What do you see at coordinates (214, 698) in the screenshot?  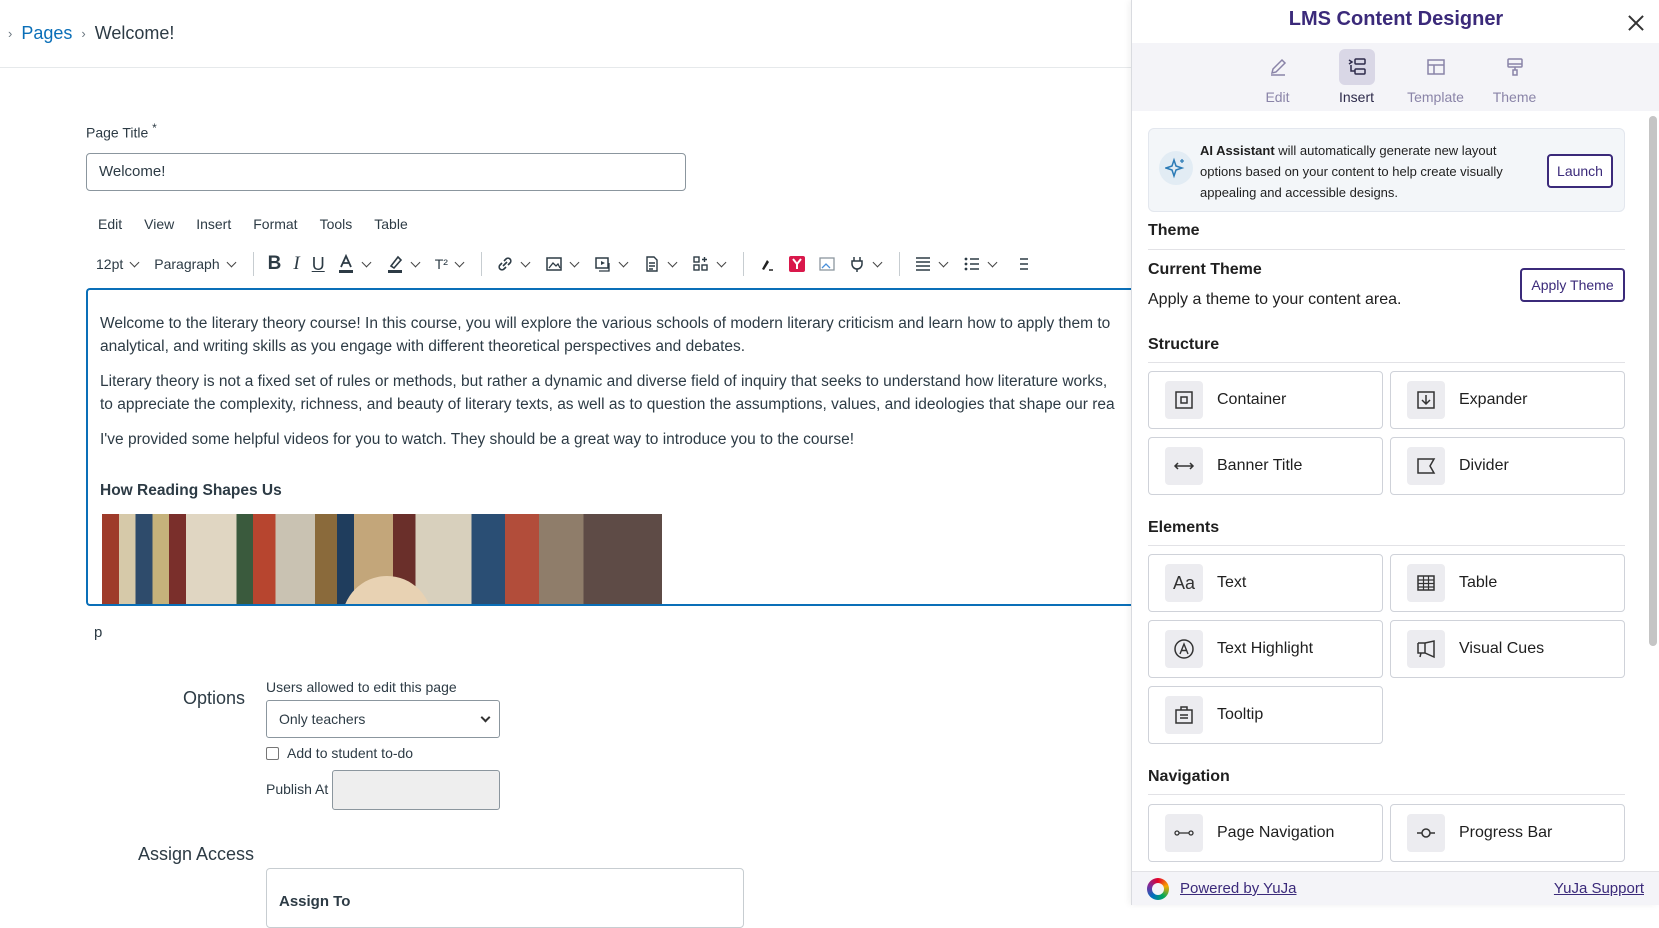 I see `options-label: Options` at bounding box center [214, 698].